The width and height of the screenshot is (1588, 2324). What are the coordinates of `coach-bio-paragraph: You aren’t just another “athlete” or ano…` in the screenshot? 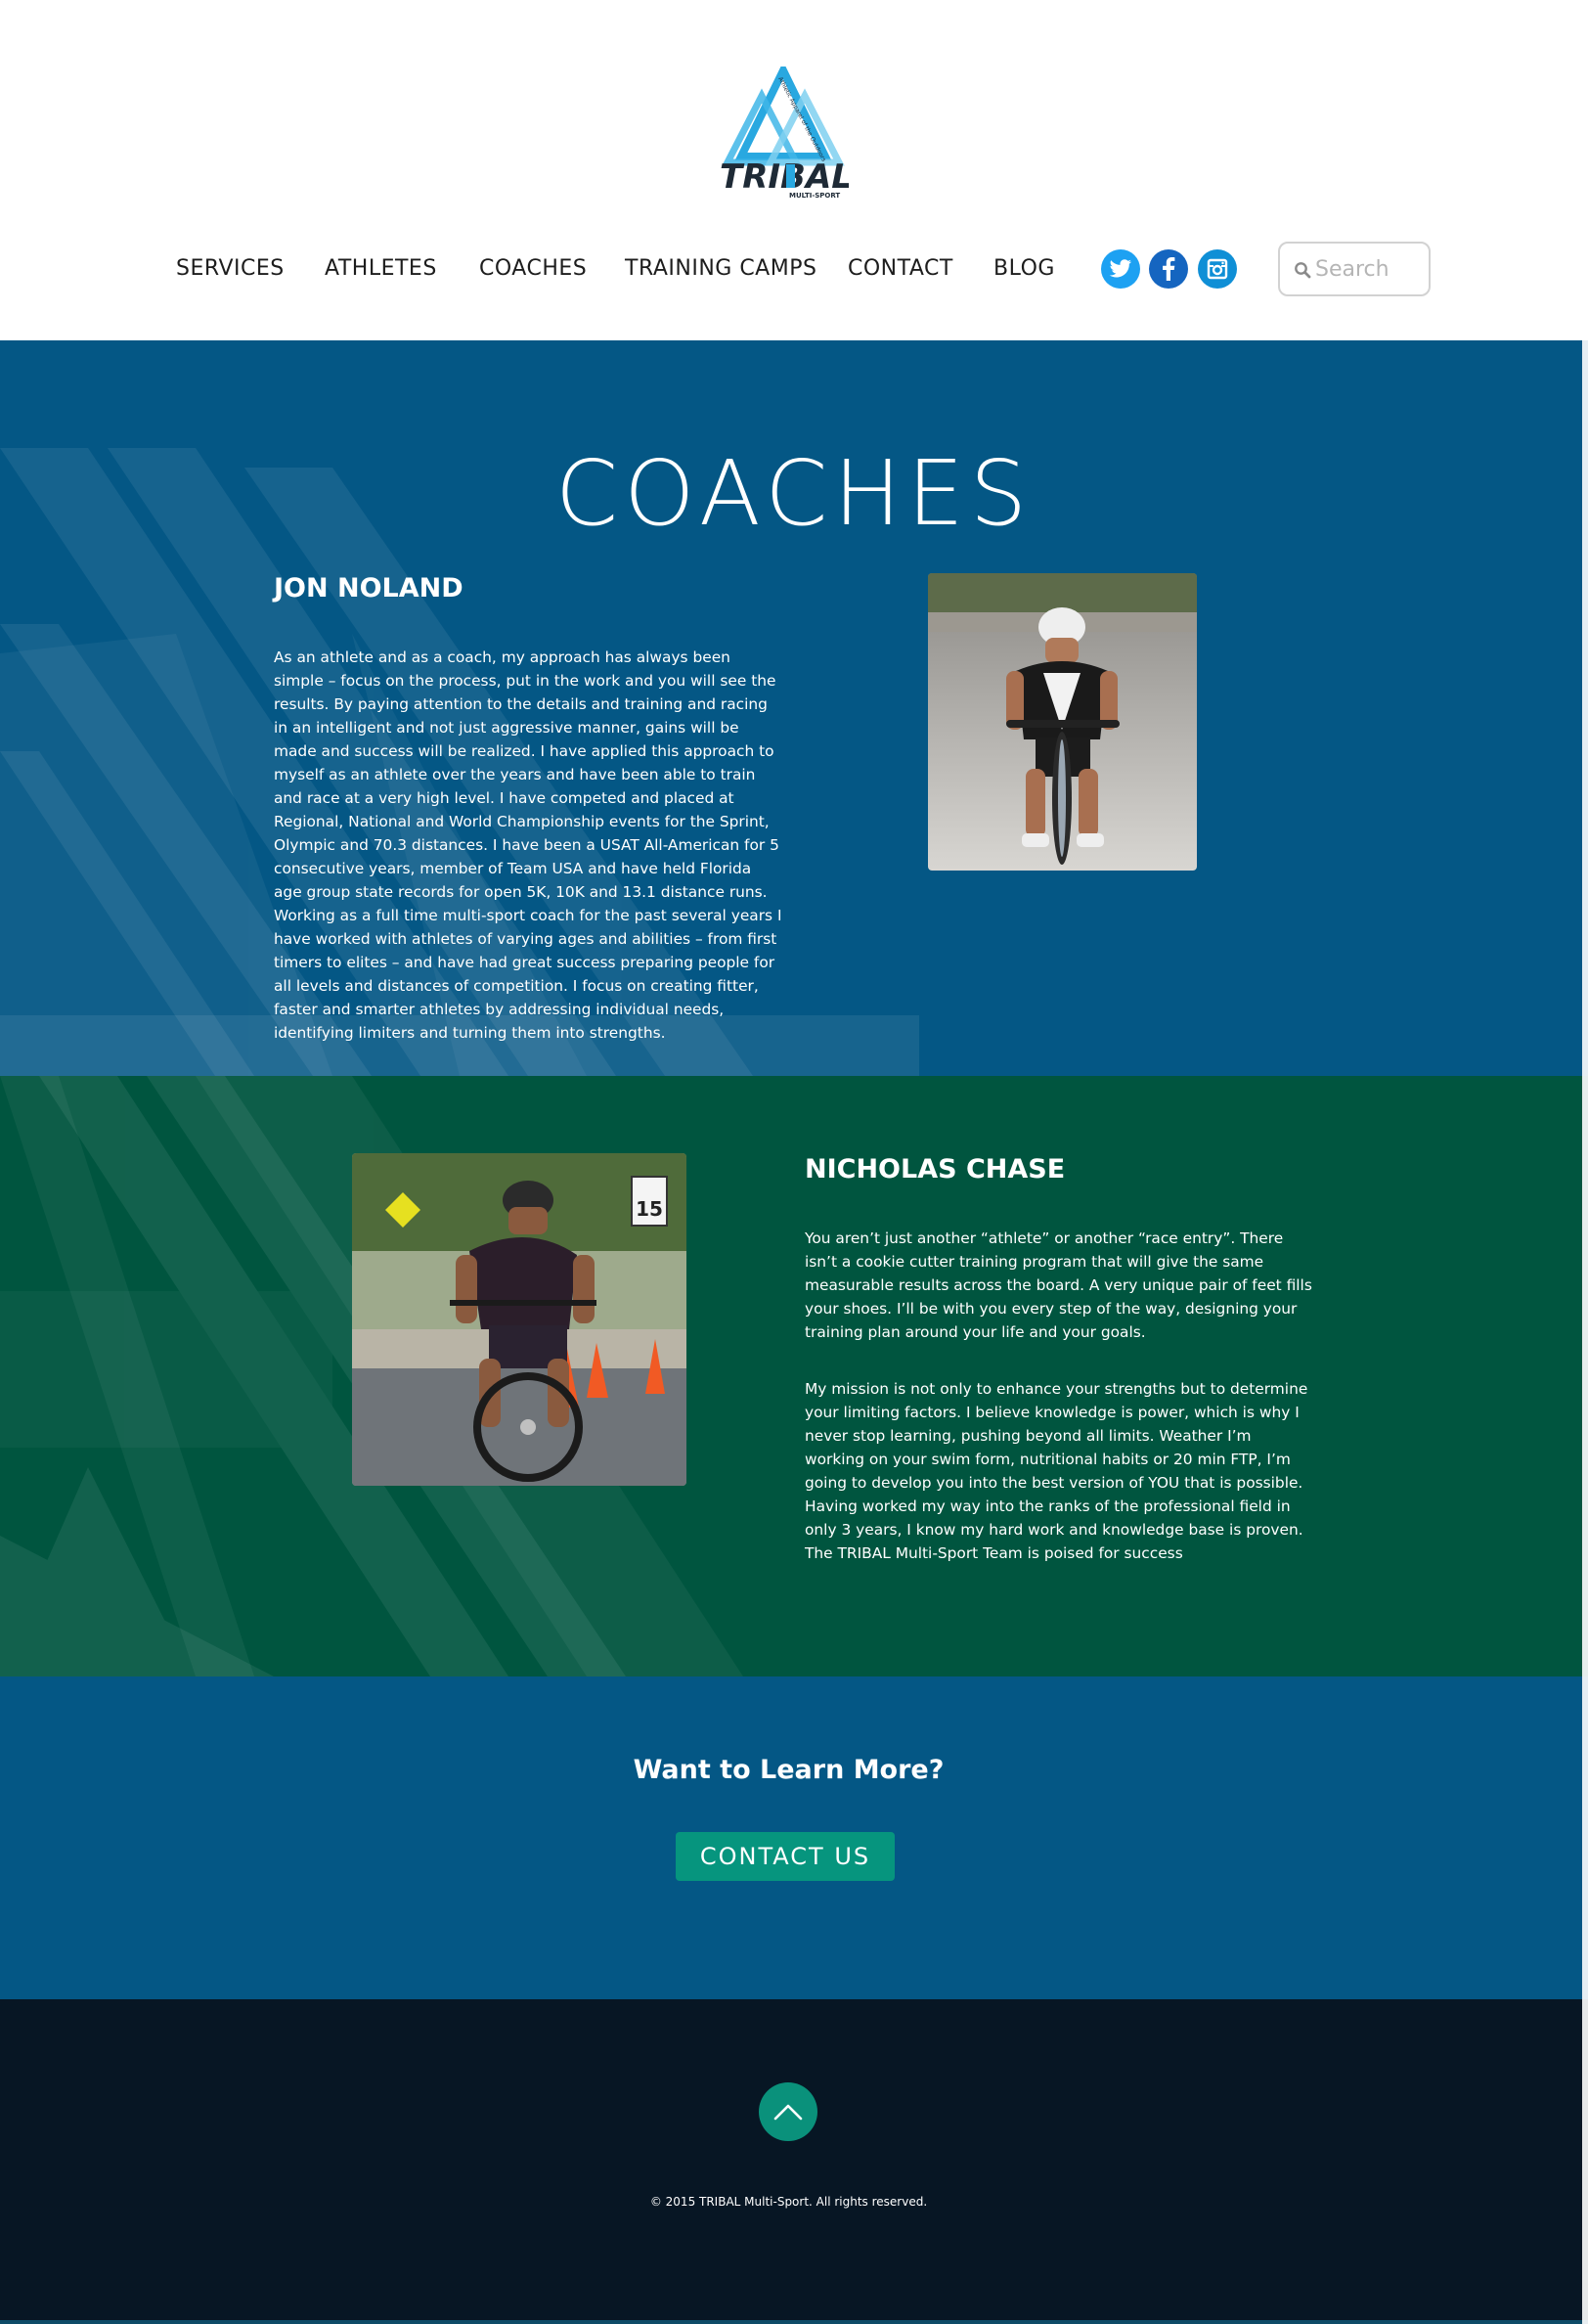 It's located at (1058, 1285).